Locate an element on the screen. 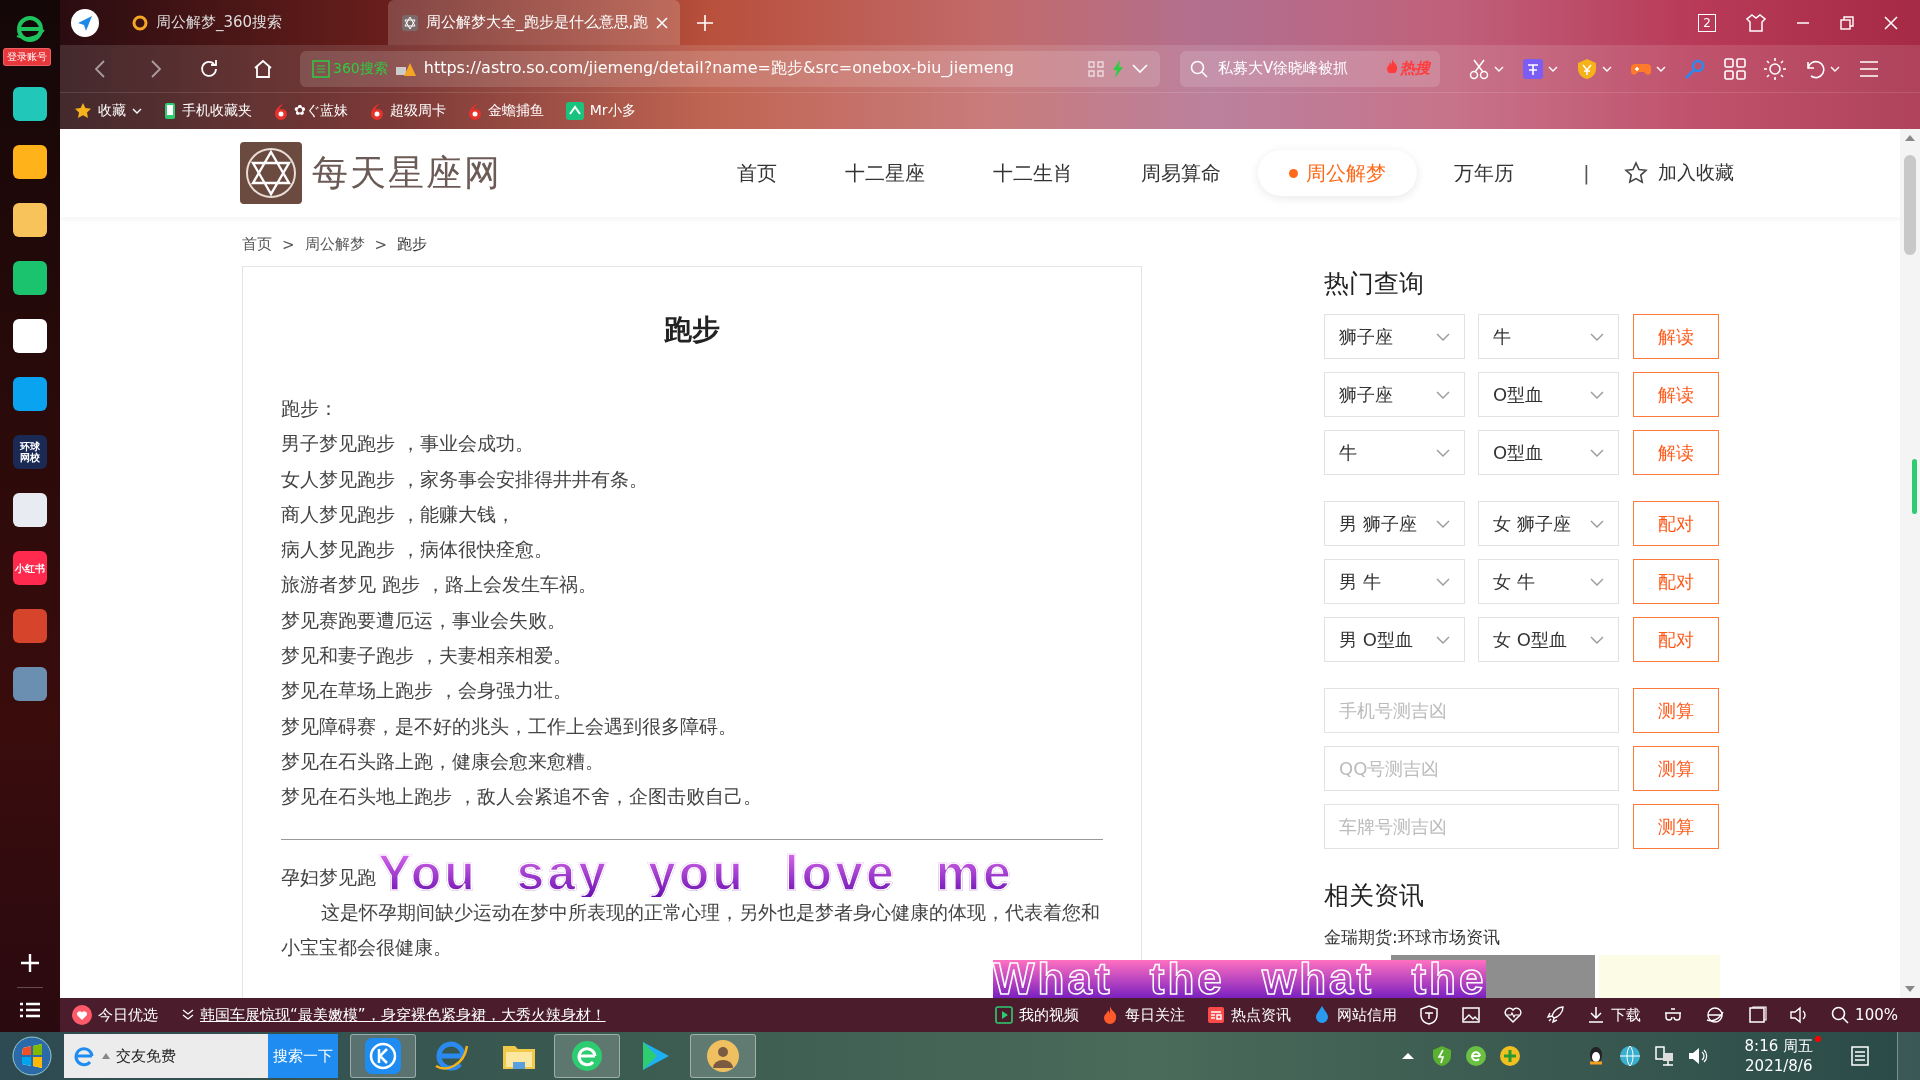  globe-icon is located at coordinates (1629, 1056).